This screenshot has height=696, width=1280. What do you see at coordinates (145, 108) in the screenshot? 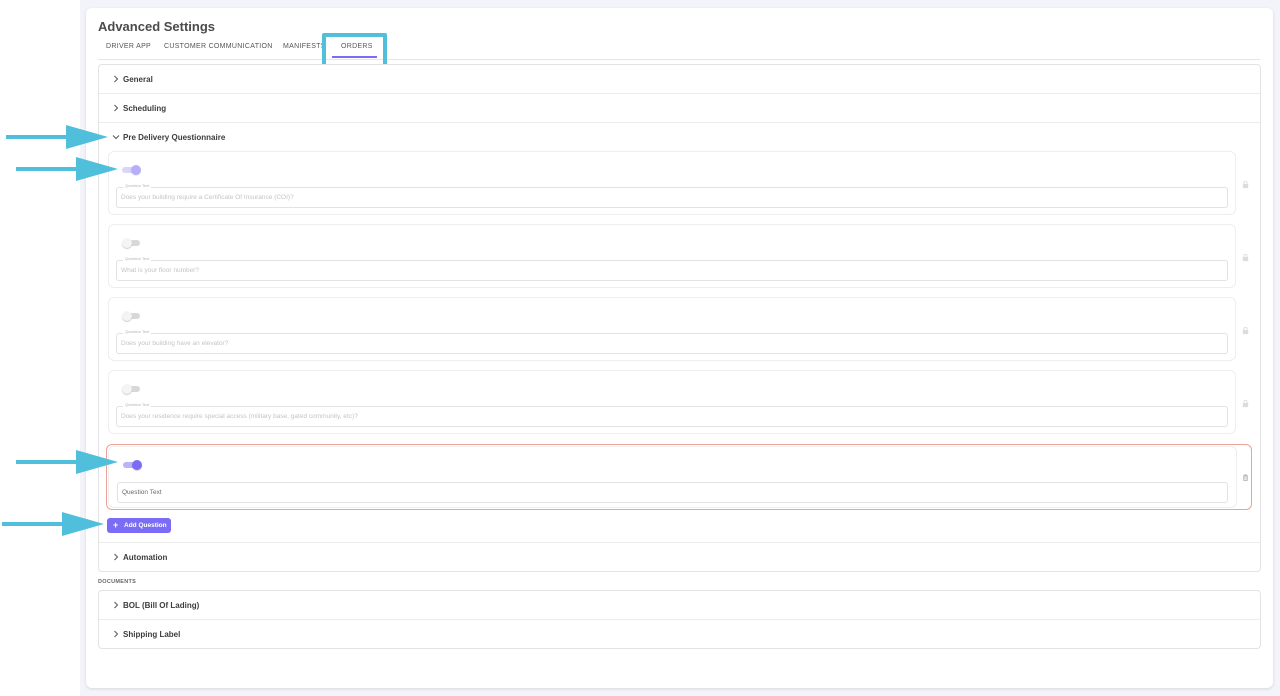
I see `accordion-scheduling-label: Scheduling` at bounding box center [145, 108].